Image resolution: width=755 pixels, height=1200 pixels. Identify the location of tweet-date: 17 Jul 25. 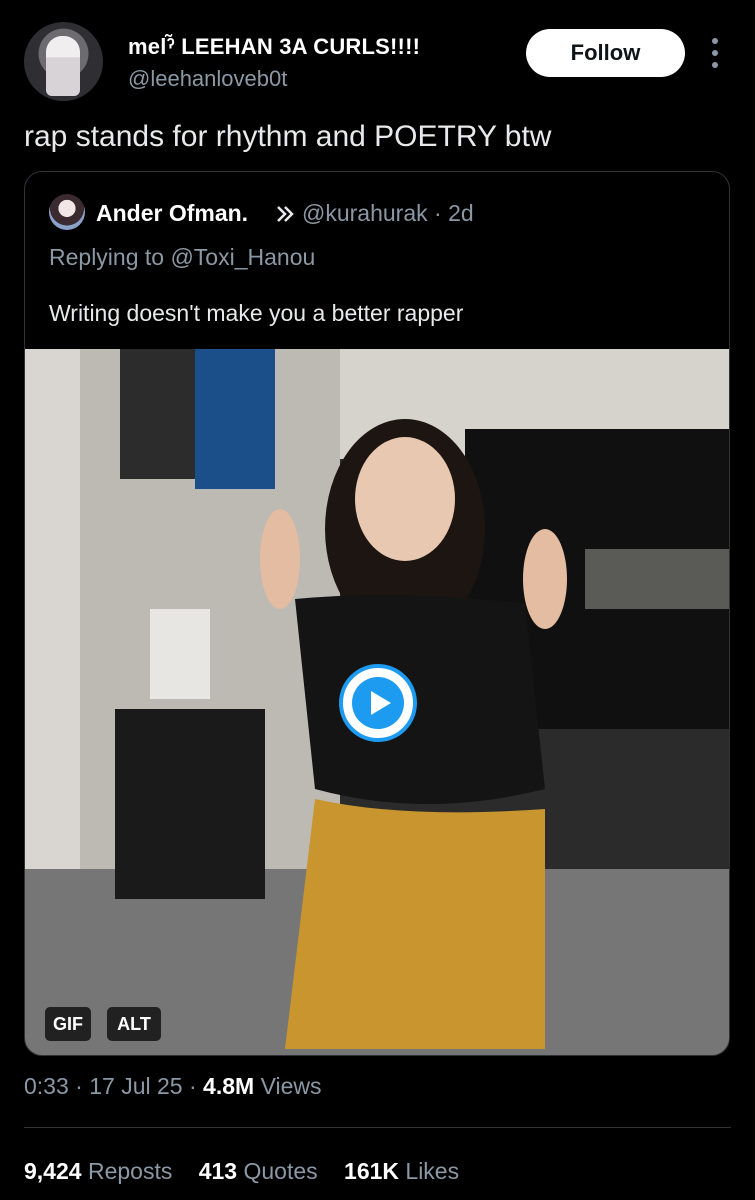
(135, 1086).